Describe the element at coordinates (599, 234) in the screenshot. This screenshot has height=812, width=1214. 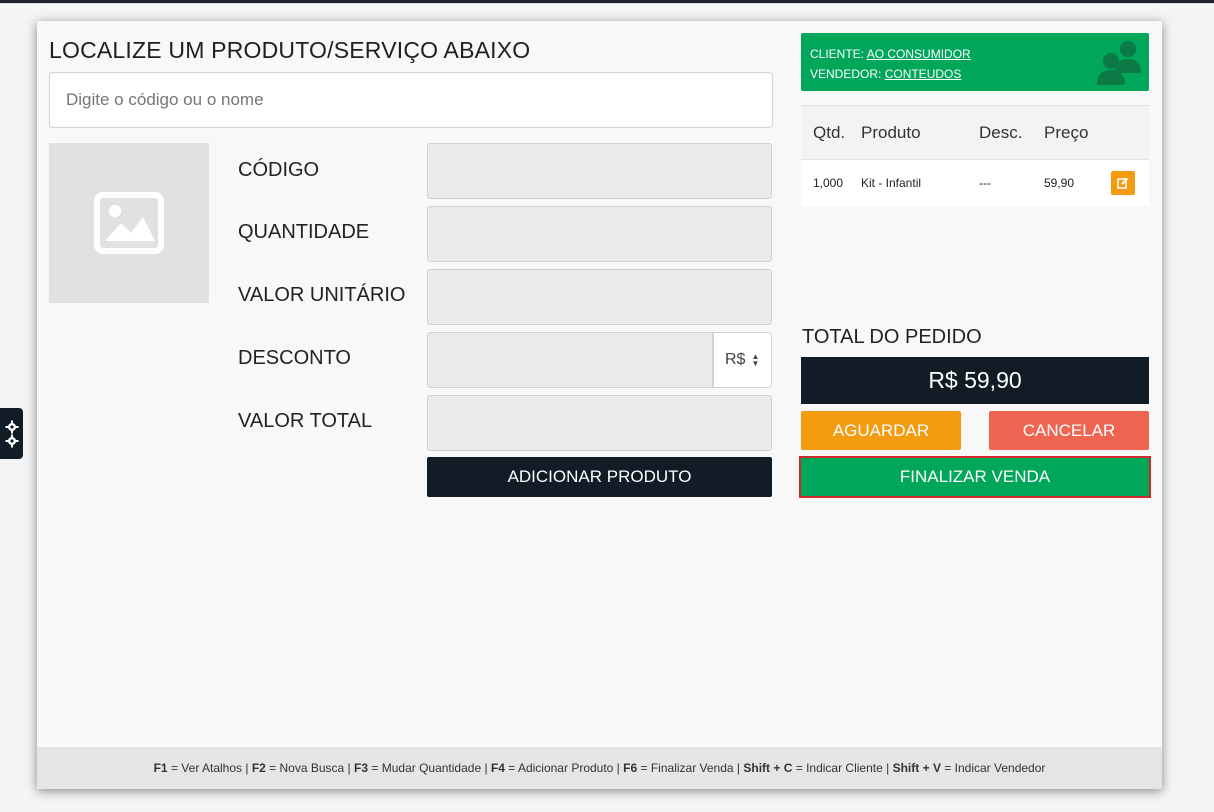
I see `quantity-field` at that location.